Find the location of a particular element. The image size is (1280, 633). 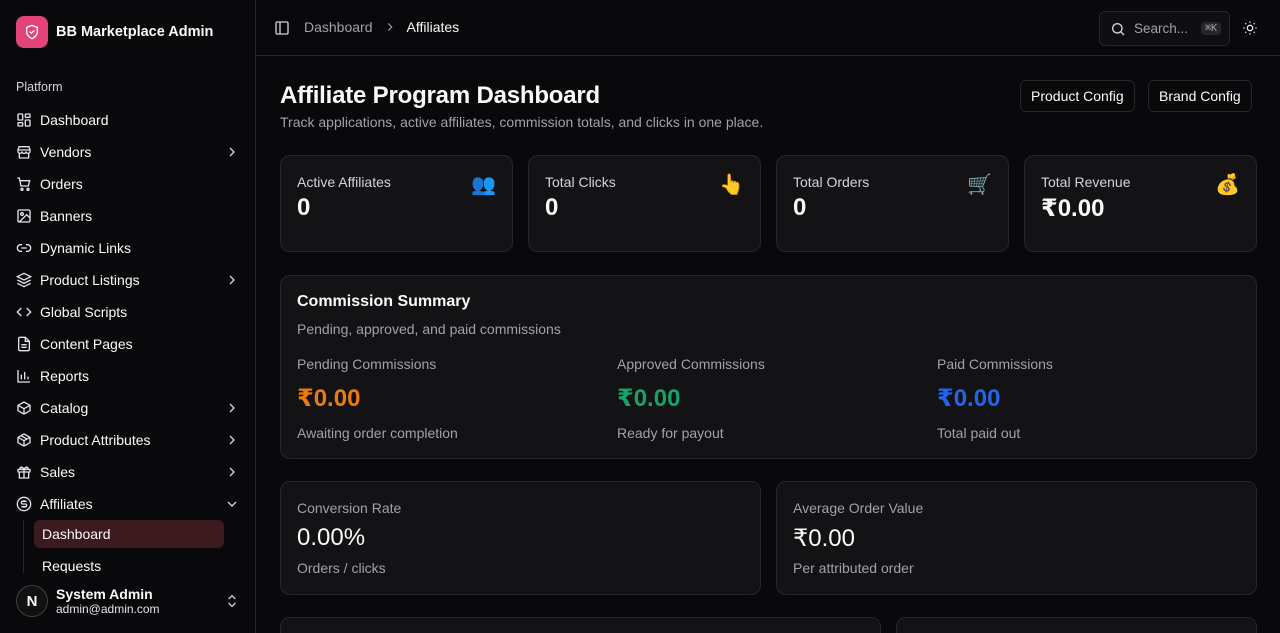

metric-value: 0.00% is located at coordinates (331, 537).